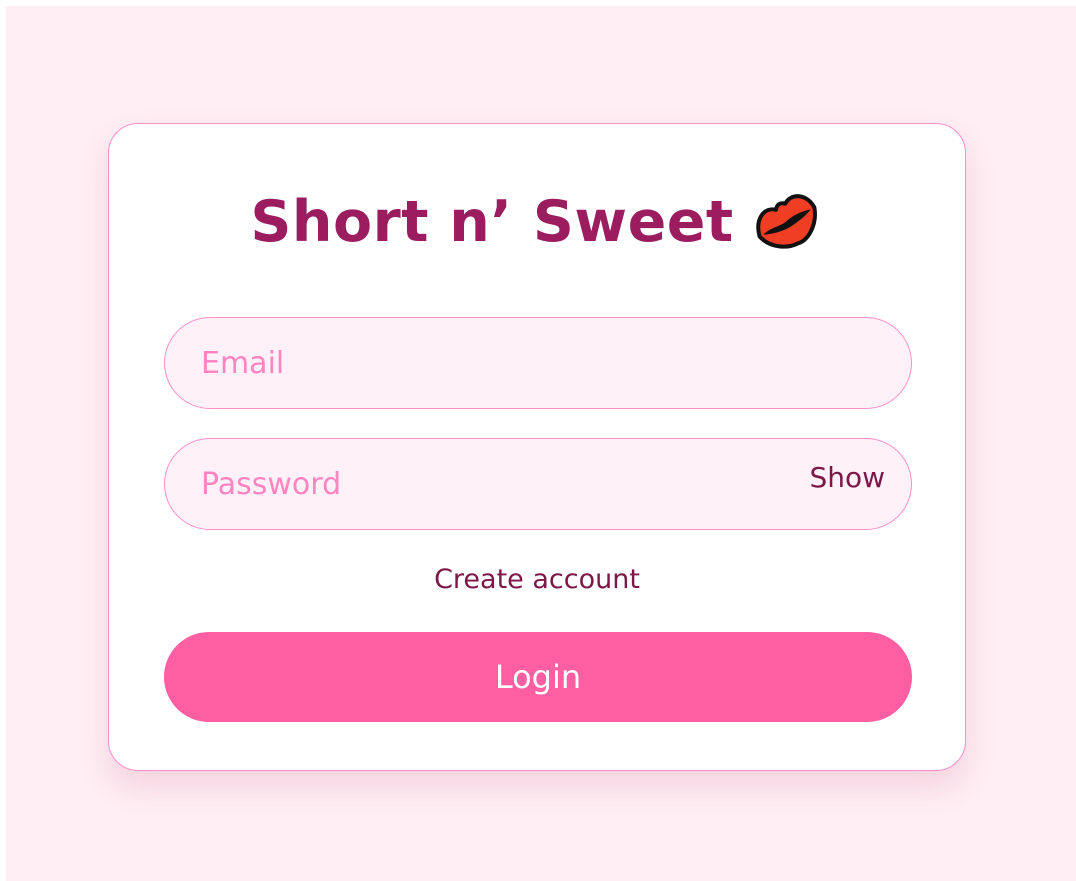 This screenshot has width=1076, height=881. I want to click on email-input, so click(501, 363).